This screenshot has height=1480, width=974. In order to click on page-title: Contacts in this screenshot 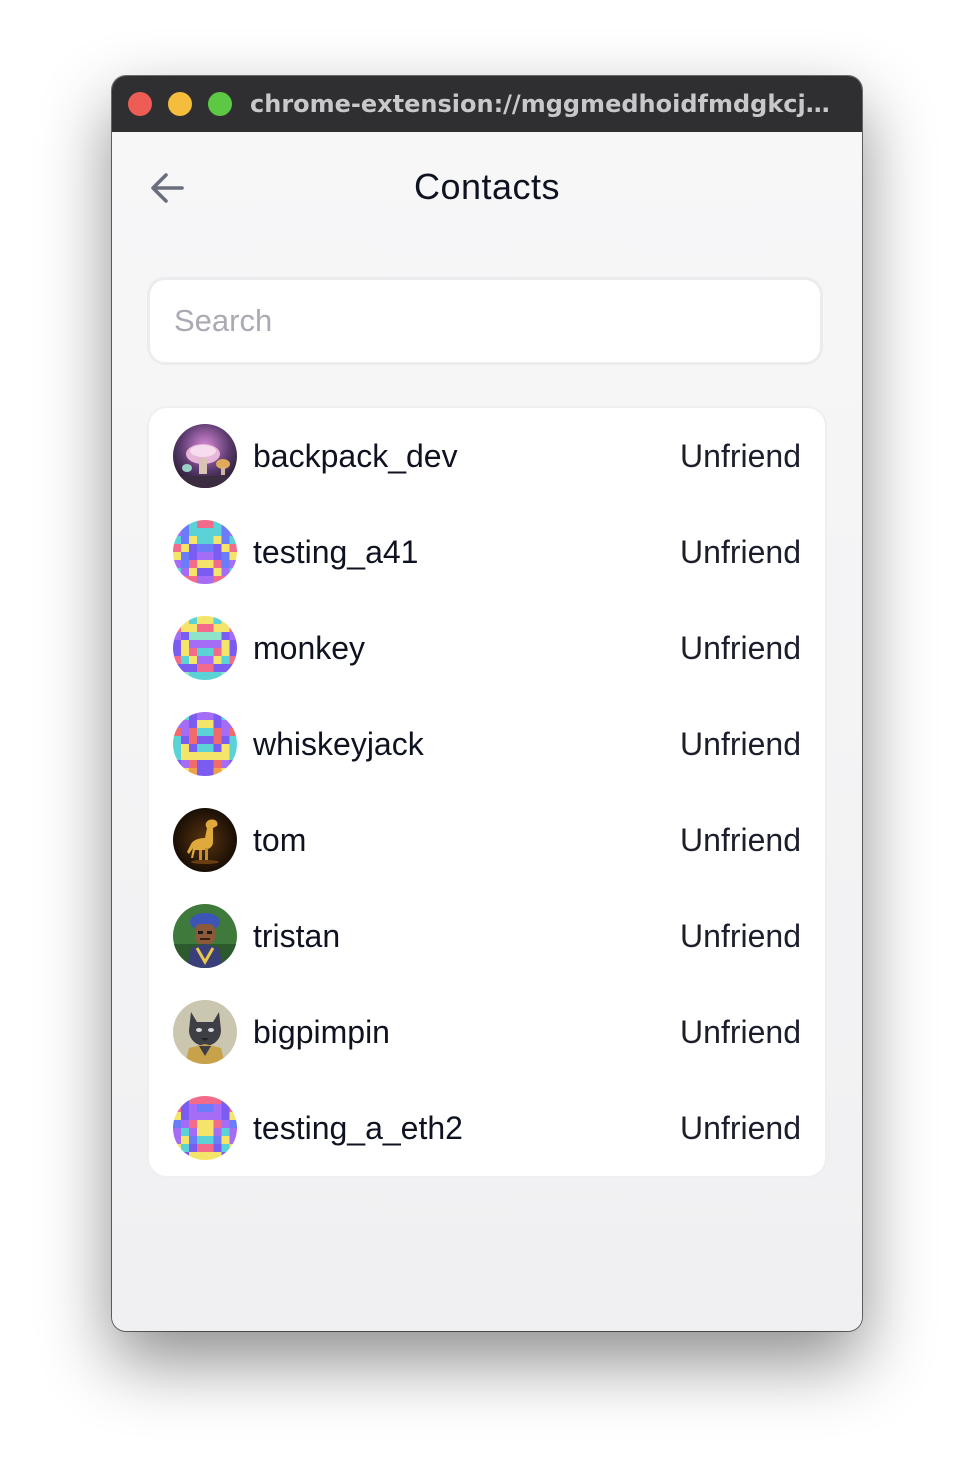, I will do `click(487, 186)`.